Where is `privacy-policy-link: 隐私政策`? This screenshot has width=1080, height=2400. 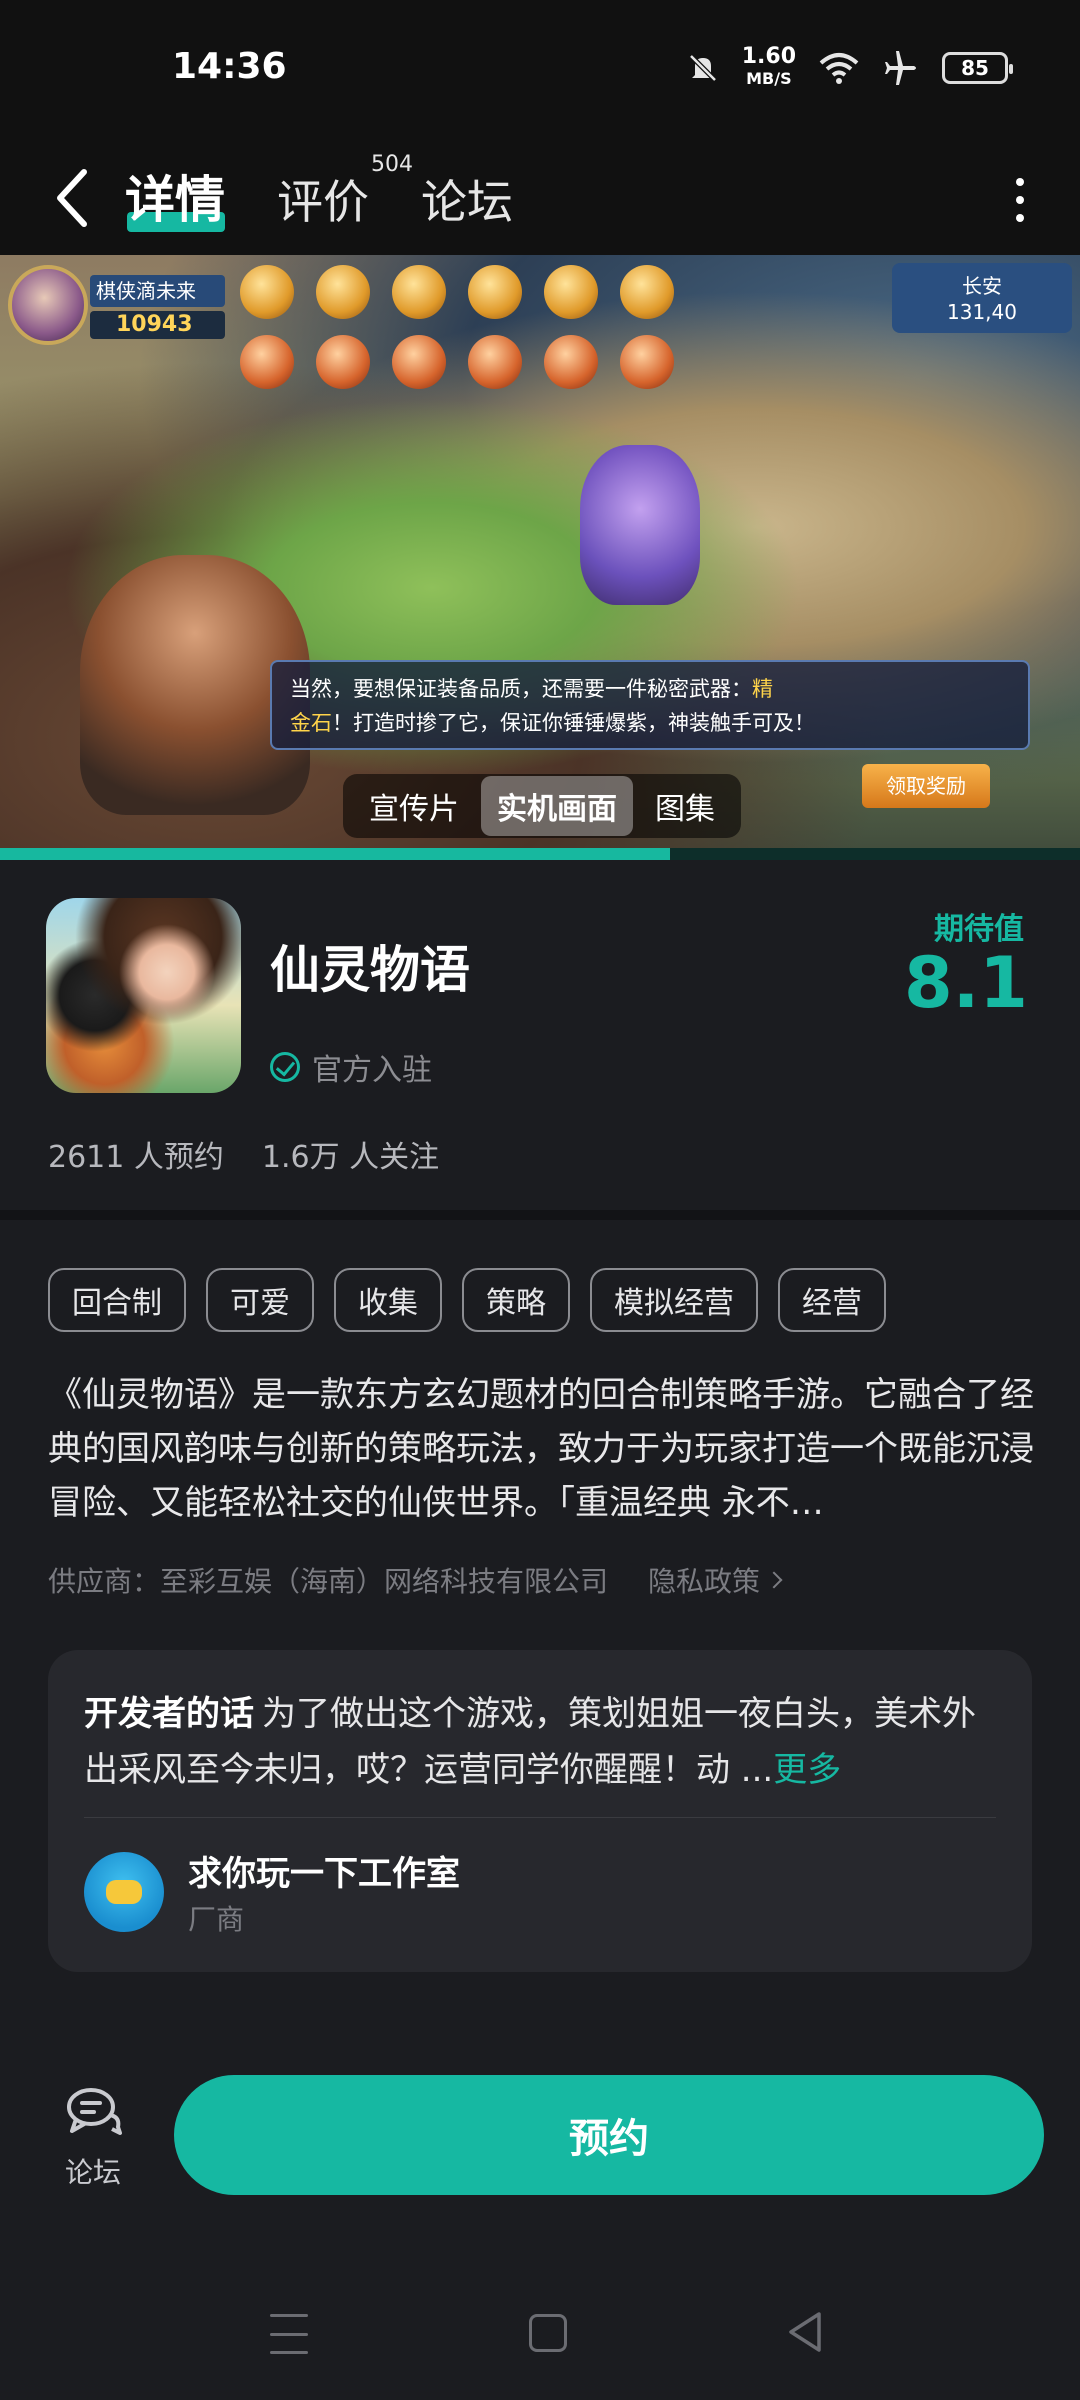
privacy-policy-link: 隐私政策 is located at coordinates (715, 1580).